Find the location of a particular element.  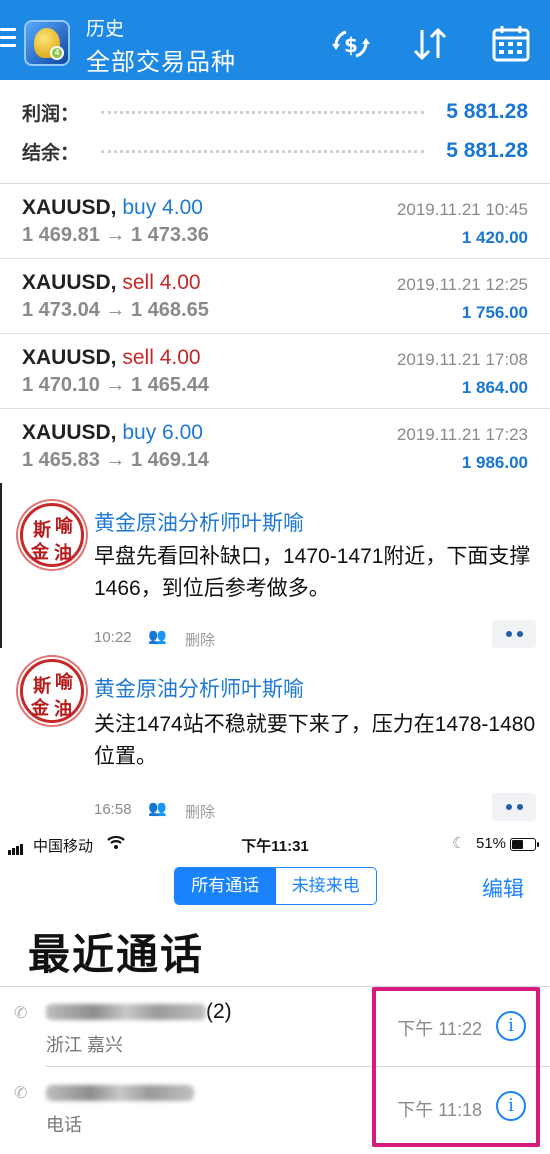

redacted-number is located at coordinates (126, 1012).